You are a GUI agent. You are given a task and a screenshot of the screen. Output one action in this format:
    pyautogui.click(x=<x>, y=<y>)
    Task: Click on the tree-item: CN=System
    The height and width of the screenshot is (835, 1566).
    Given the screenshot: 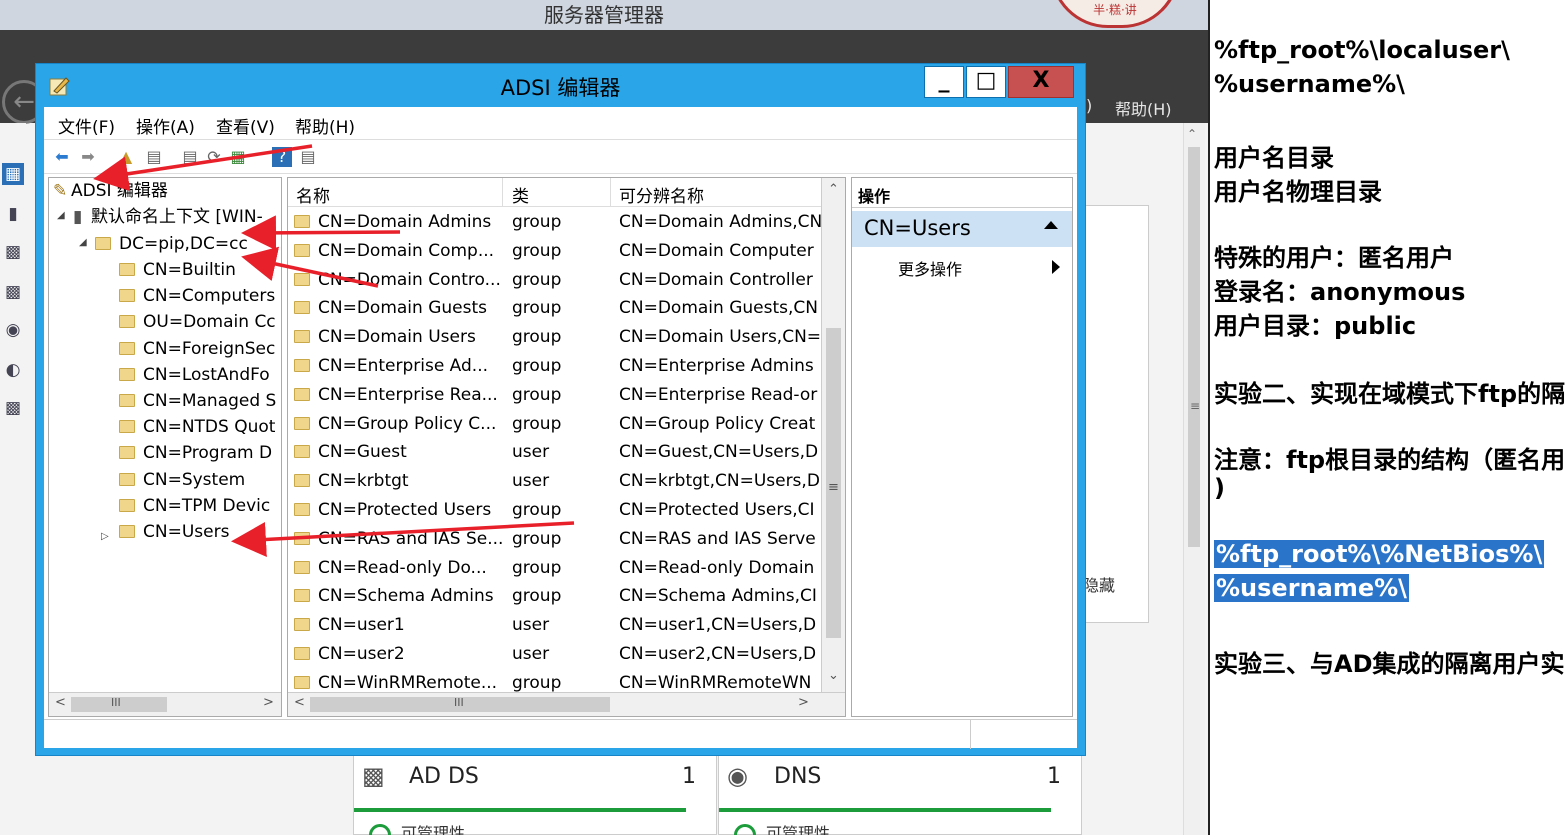 What is the action you would take?
    pyautogui.click(x=182, y=480)
    